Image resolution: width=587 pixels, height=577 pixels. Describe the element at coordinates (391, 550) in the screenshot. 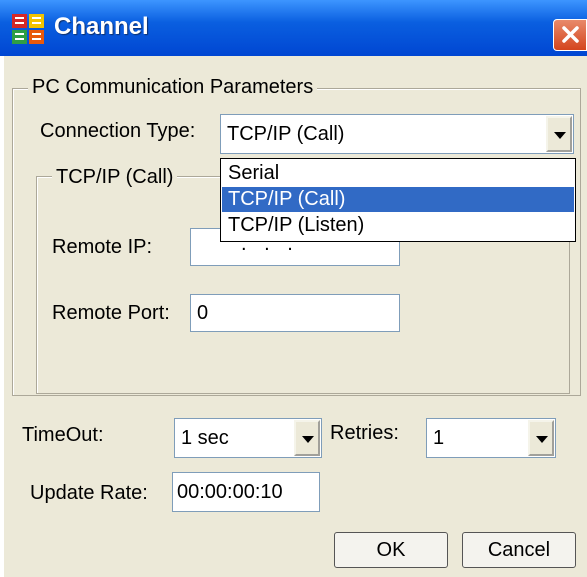

I see `ok-button: OK` at that location.